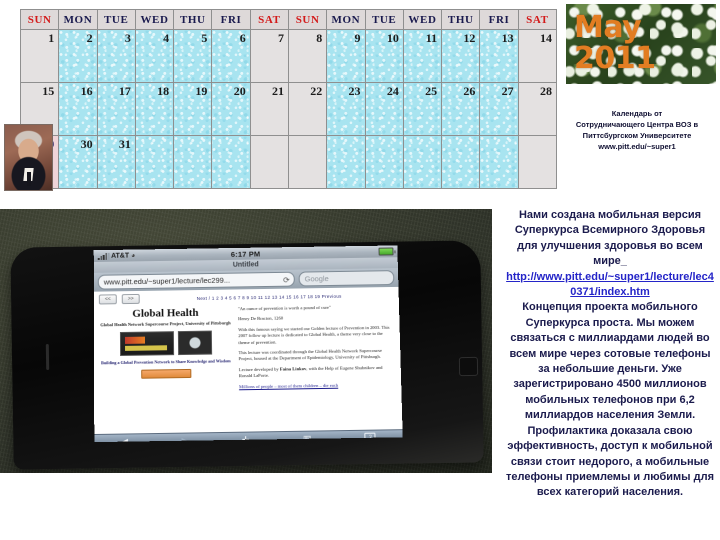 The height and width of the screenshot is (540, 720). I want to click on globe-logo-icon, so click(194, 343).